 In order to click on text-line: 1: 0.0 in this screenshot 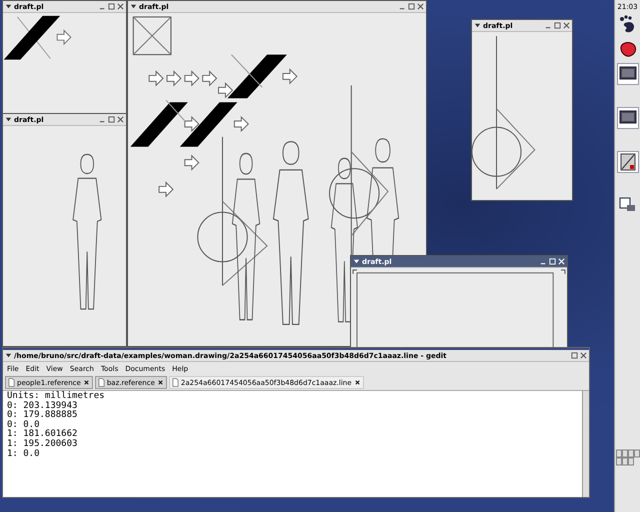, I will do `click(24, 455)`.